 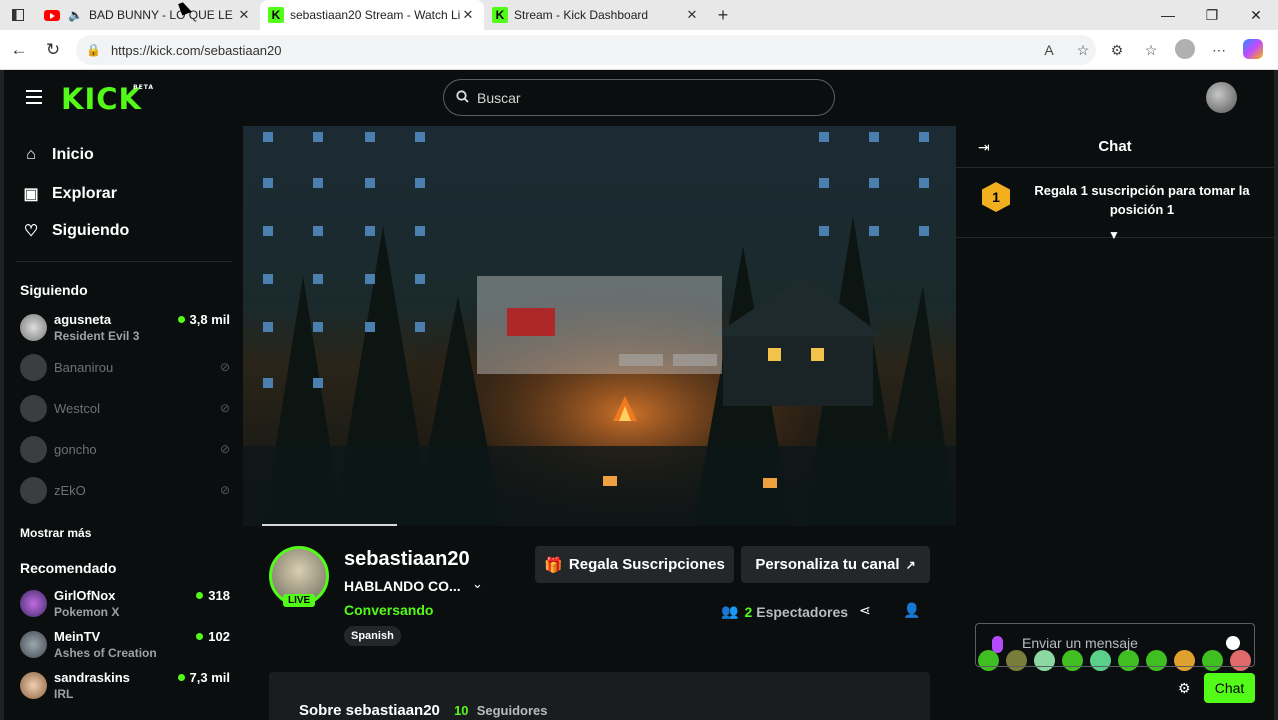 What do you see at coordinates (73, 154) in the screenshot?
I see `sidebar-item-label: Inicio` at bounding box center [73, 154].